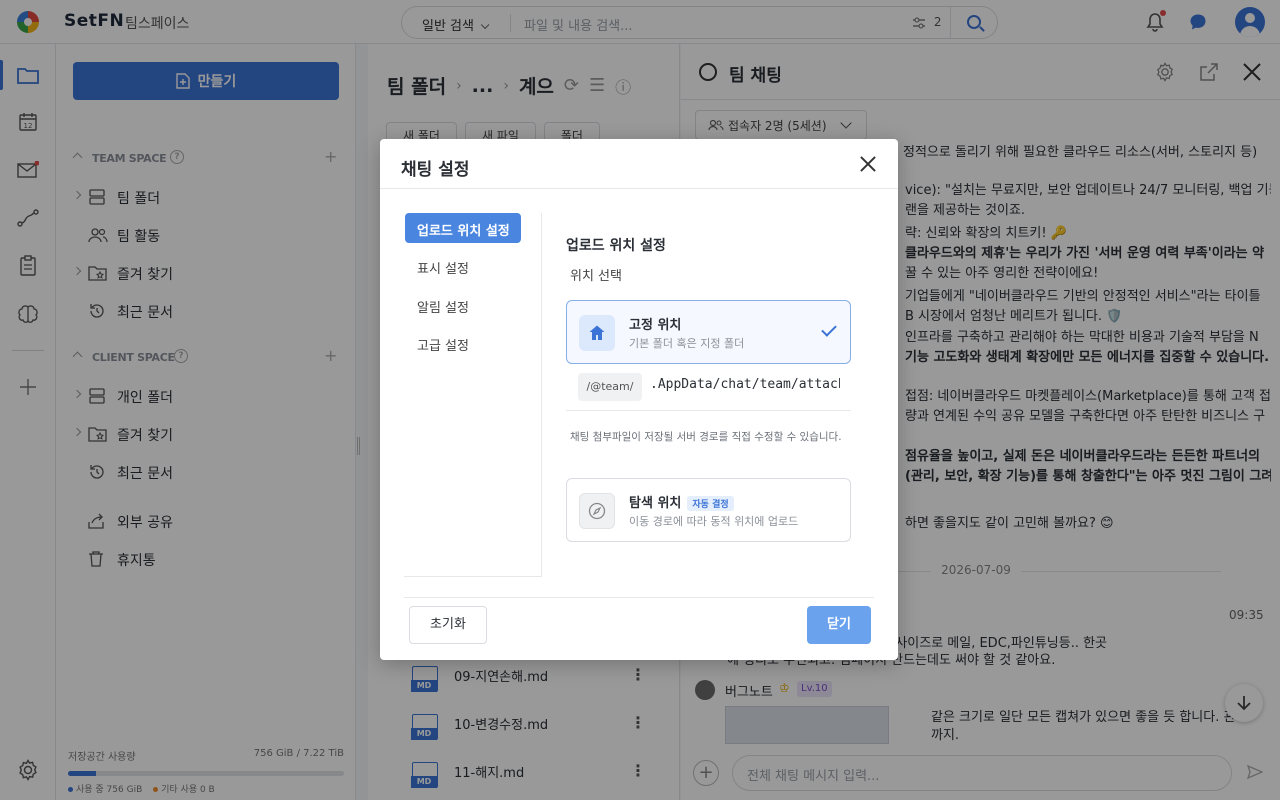 This screenshot has width=1280, height=800. Describe the element at coordinates (655, 503) in the screenshot. I see `option-title-text: 탐색 위치` at that location.